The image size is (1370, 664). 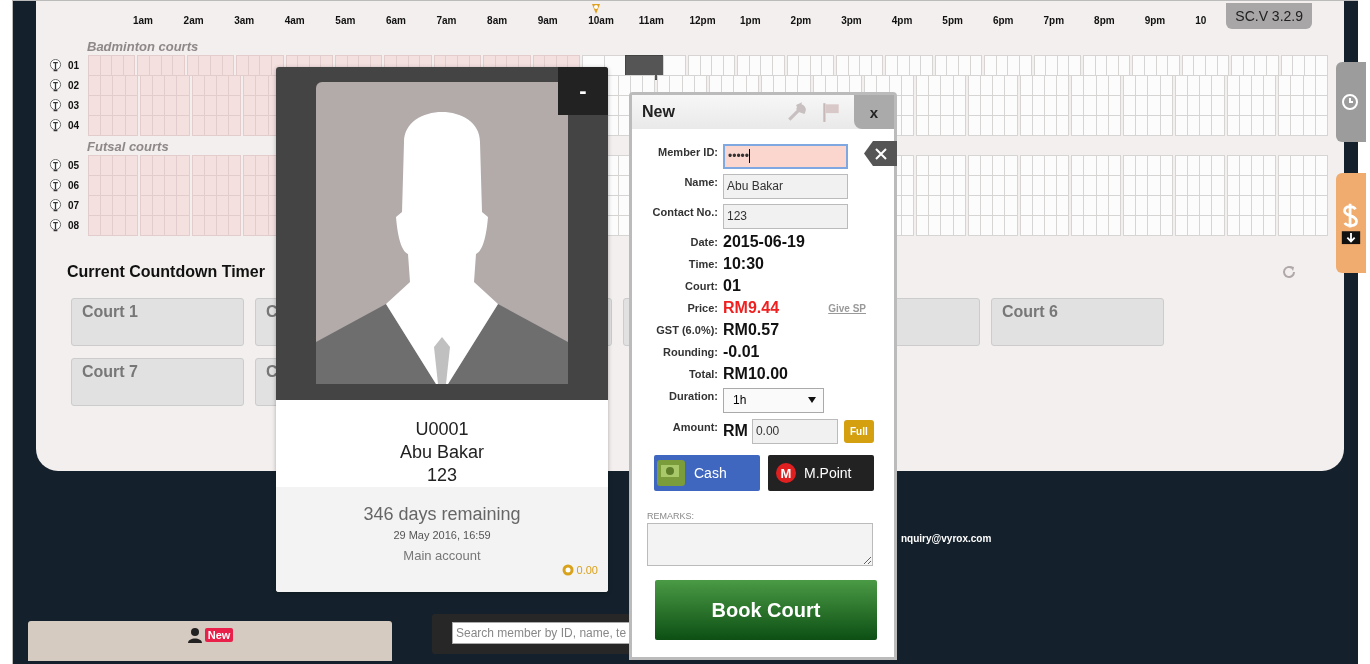 I want to click on field-label: GST (6.0%):, so click(x=687, y=330).